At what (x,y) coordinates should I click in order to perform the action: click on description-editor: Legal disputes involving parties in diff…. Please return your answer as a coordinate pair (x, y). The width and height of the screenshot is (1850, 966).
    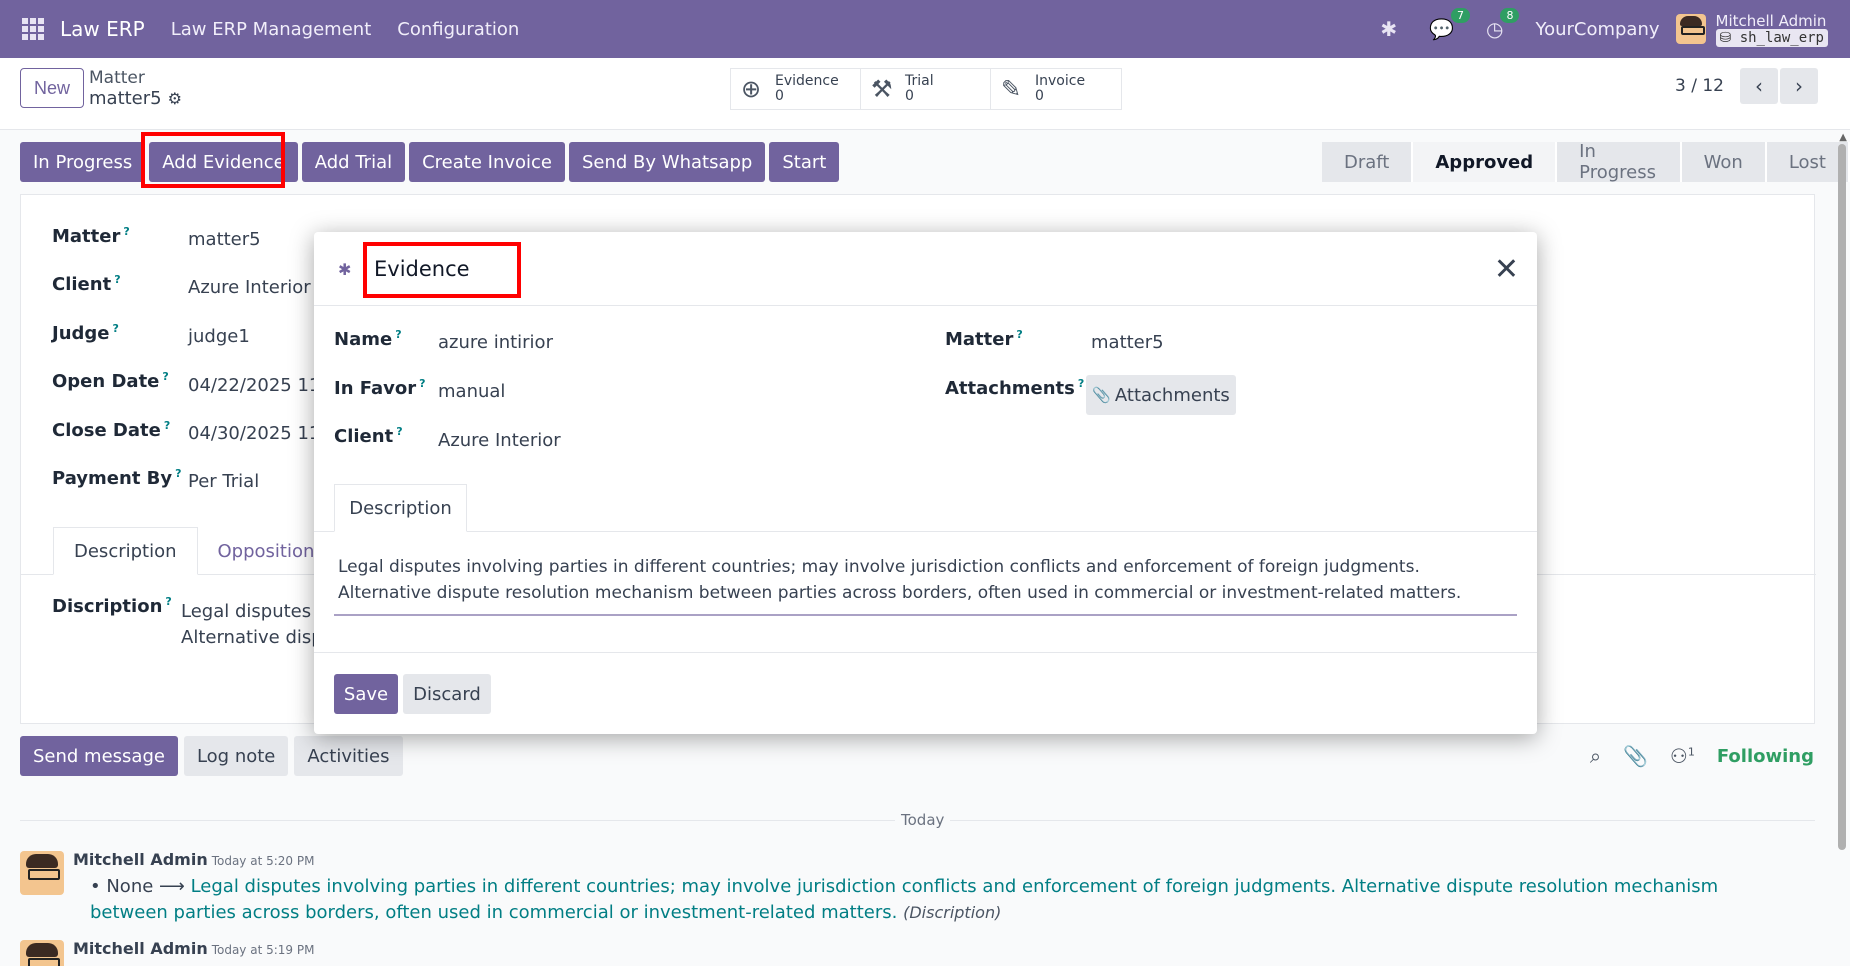
    Looking at the image, I should click on (928, 580).